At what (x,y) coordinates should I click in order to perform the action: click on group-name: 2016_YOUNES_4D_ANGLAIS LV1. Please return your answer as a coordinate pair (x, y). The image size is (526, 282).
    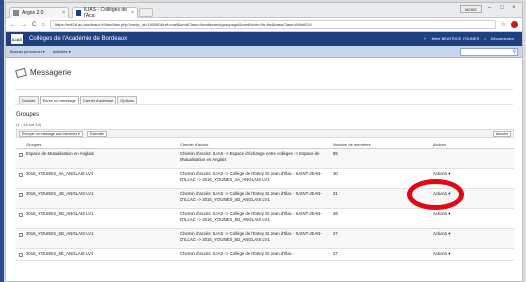
    Looking at the image, I should click on (101, 193).